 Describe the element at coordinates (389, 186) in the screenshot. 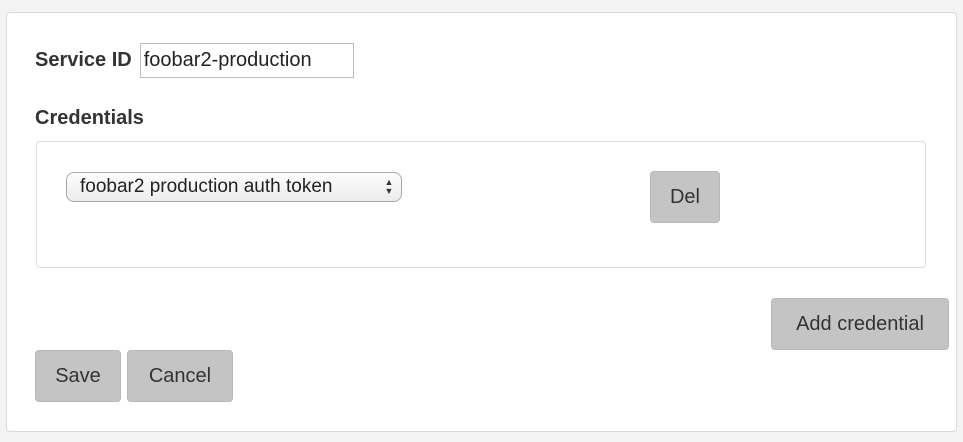

I see `updown-arrows-icon: ▲ ▼` at that location.